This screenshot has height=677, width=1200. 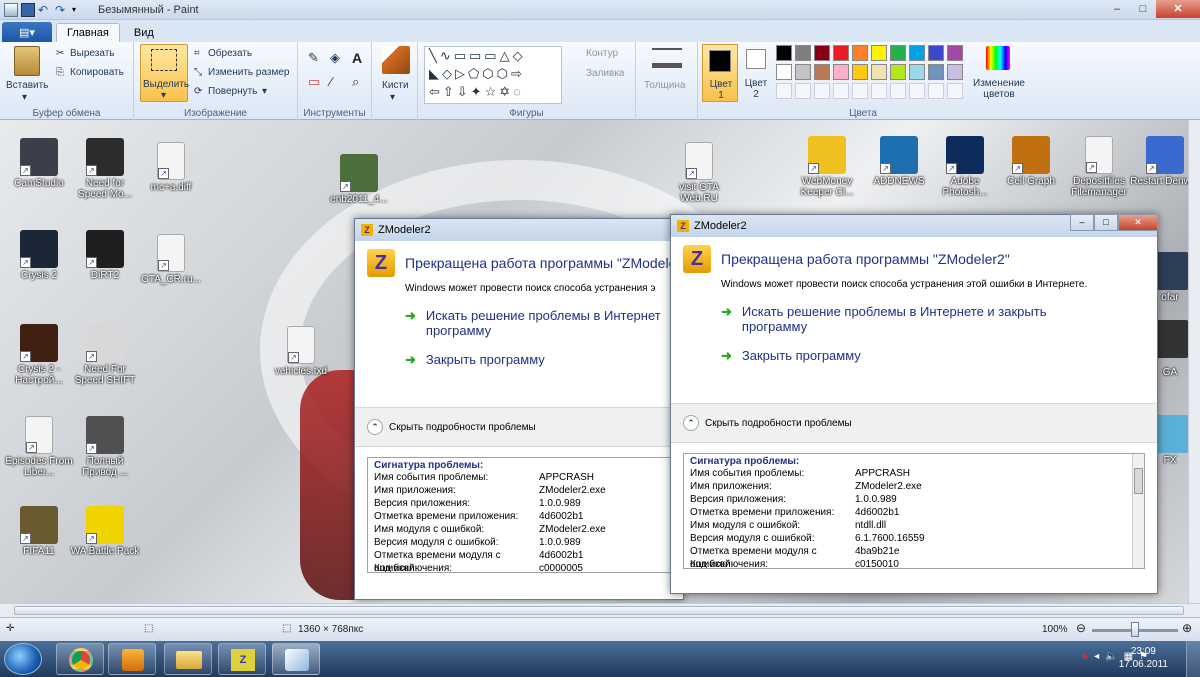 What do you see at coordinates (171, 167) in the screenshot?
I see `desktop-icon: ↗ mc+a.diff` at bounding box center [171, 167].